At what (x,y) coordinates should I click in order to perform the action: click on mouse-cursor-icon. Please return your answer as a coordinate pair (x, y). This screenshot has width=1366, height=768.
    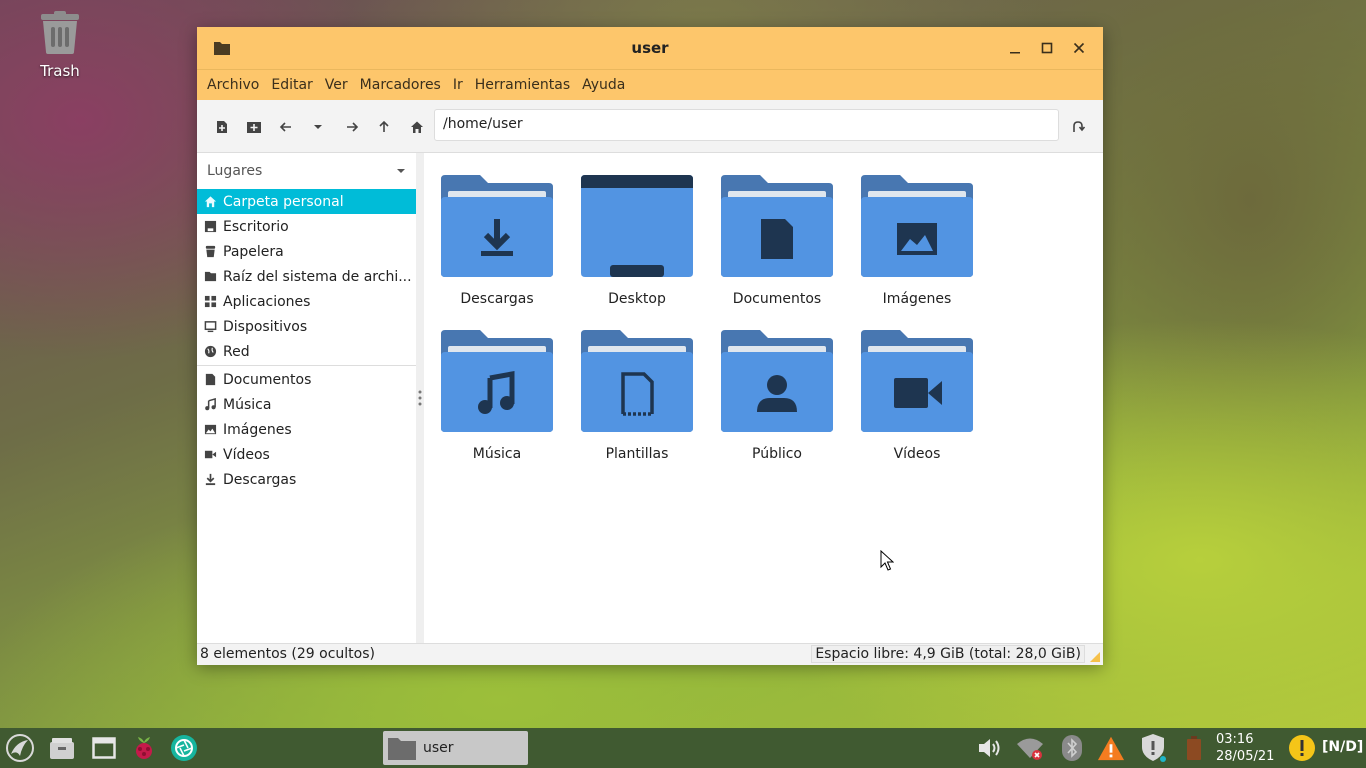
    Looking at the image, I should click on (887, 560).